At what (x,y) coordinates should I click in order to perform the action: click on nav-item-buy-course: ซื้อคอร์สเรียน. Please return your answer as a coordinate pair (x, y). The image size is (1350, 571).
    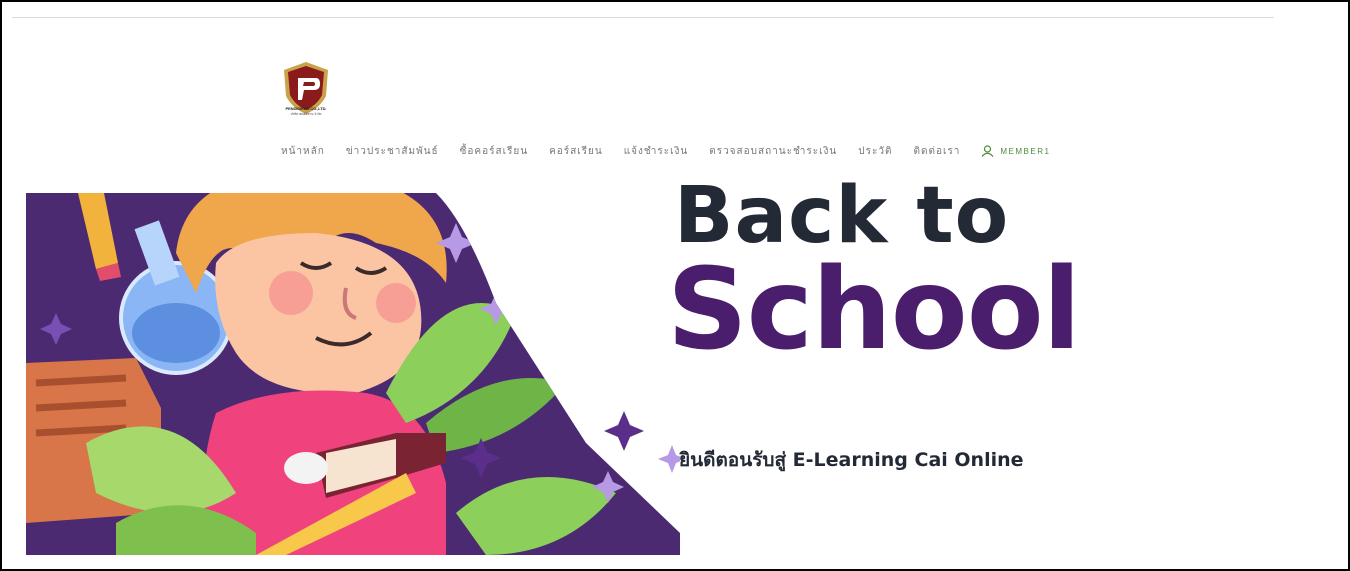
    Looking at the image, I should click on (494, 151).